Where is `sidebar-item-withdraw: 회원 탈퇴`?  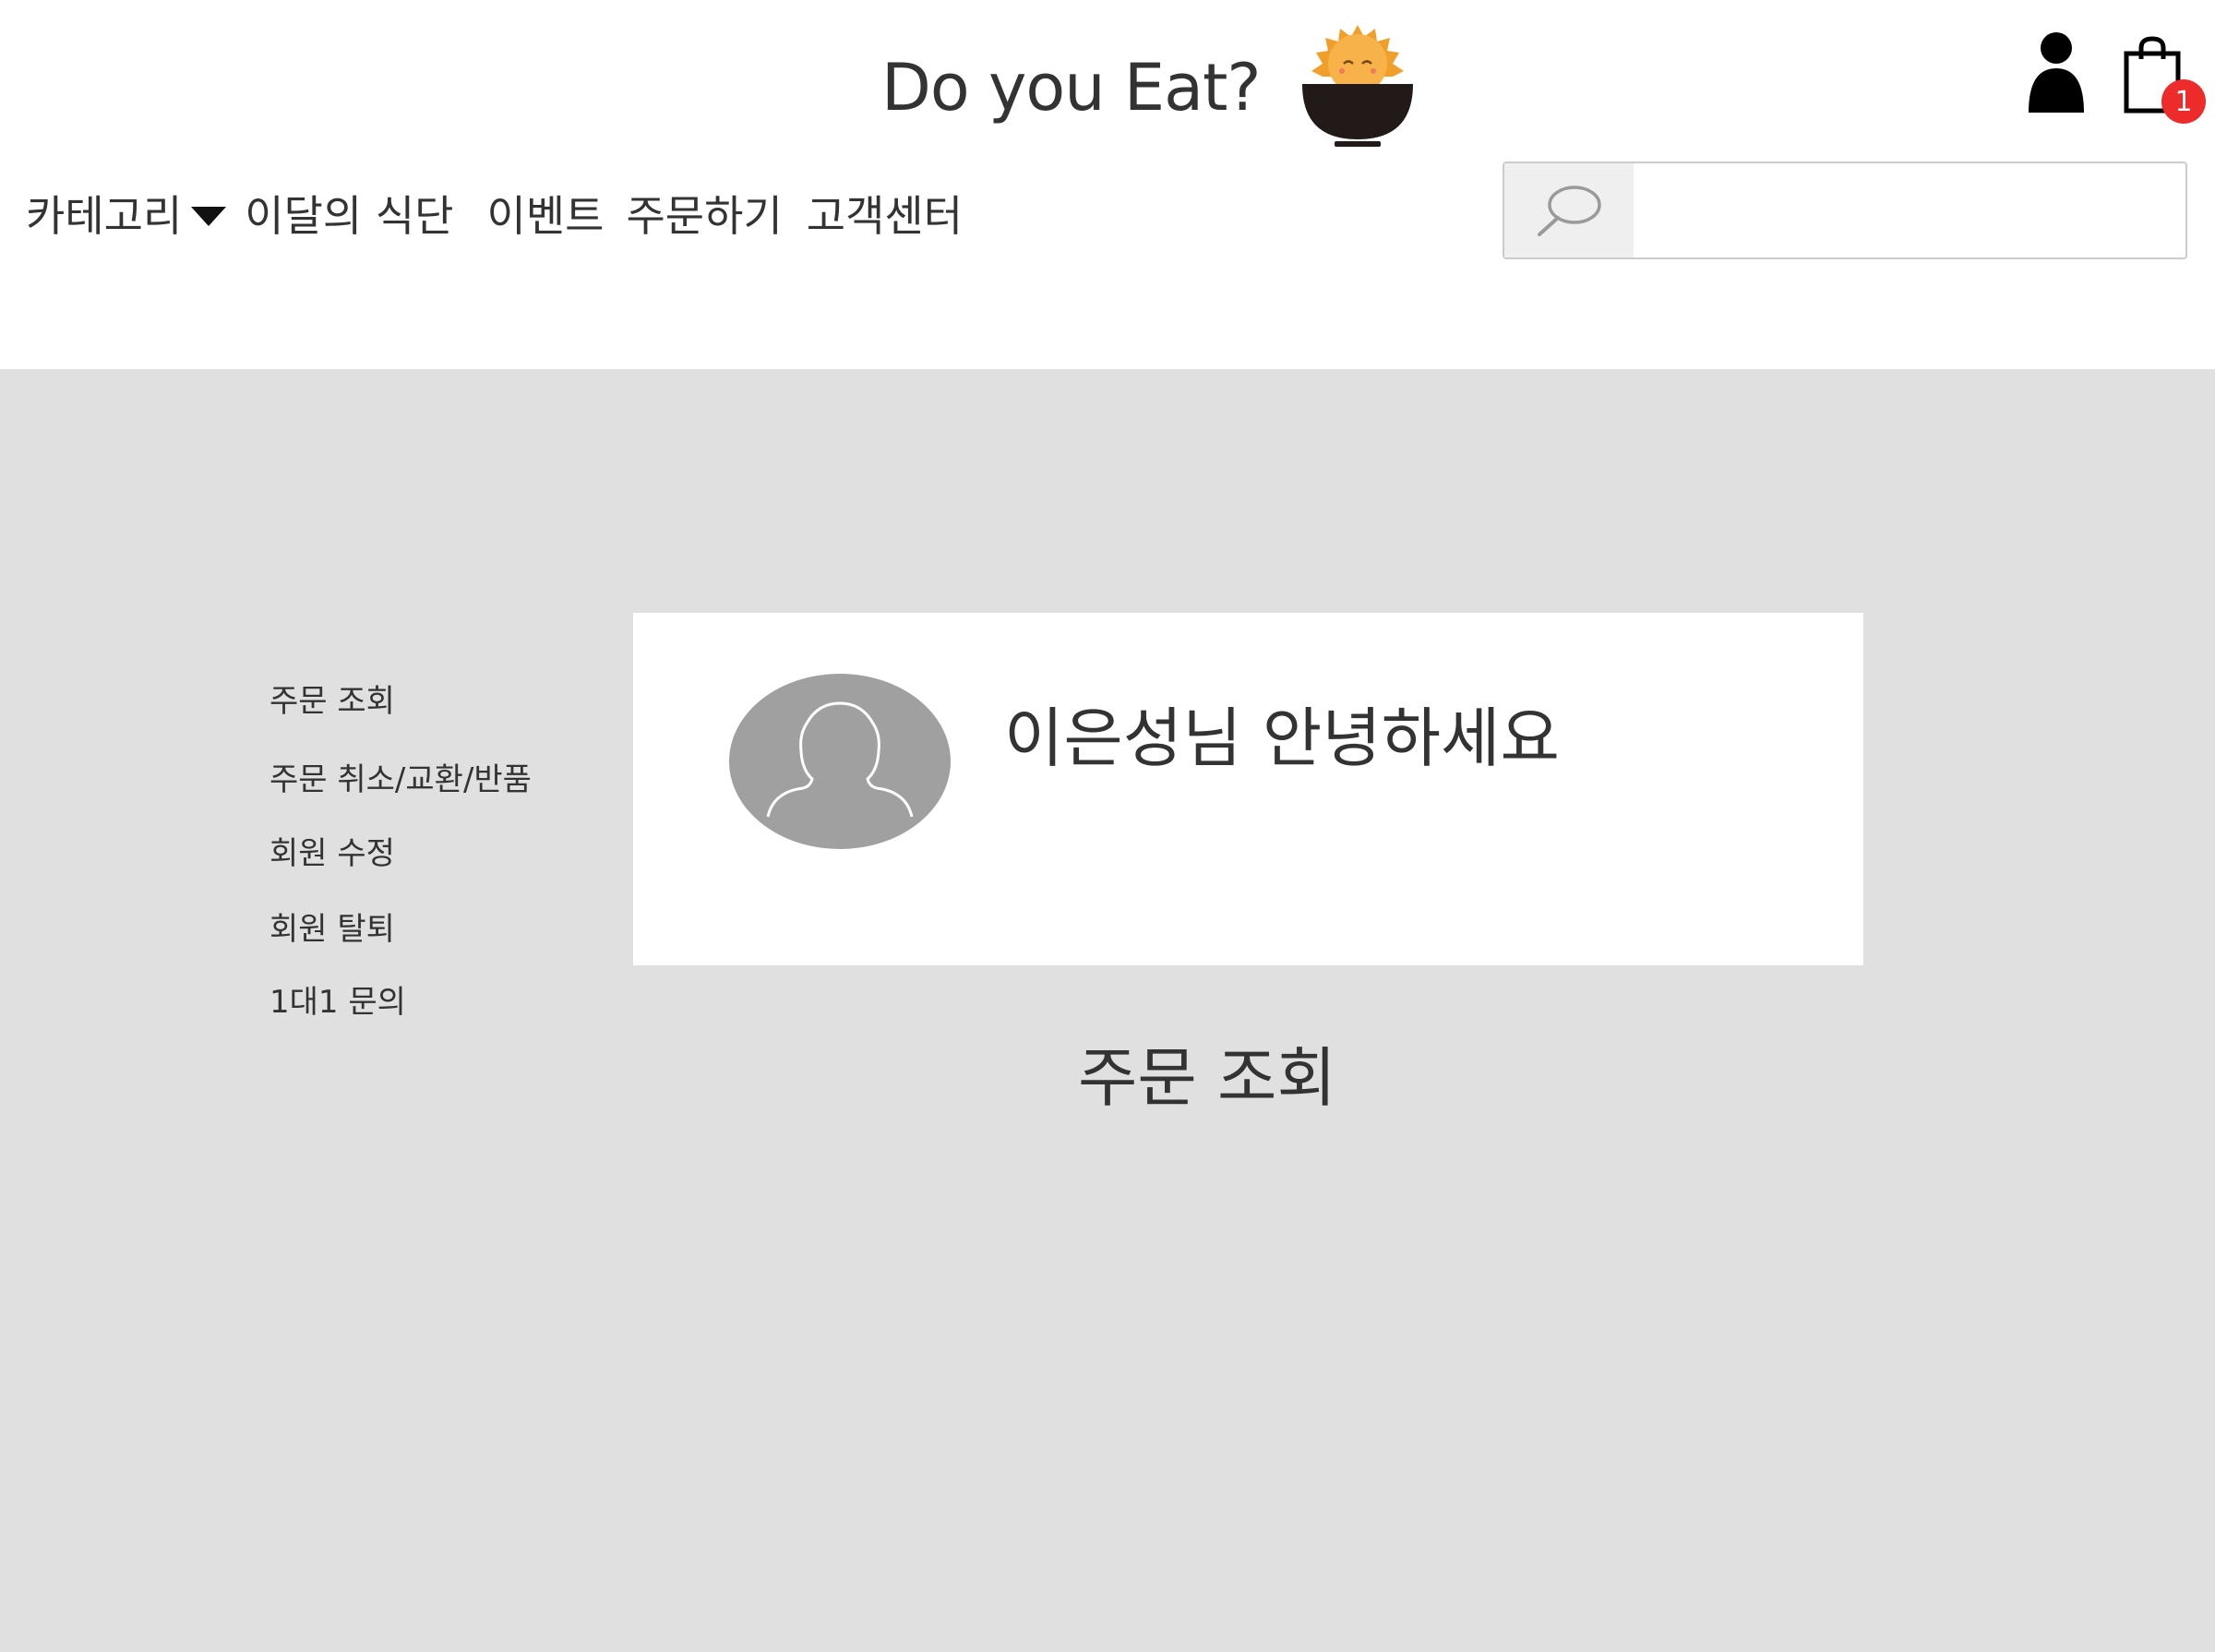
sidebar-item-withdraw: 회원 탈퇴 is located at coordinates (332, 927).